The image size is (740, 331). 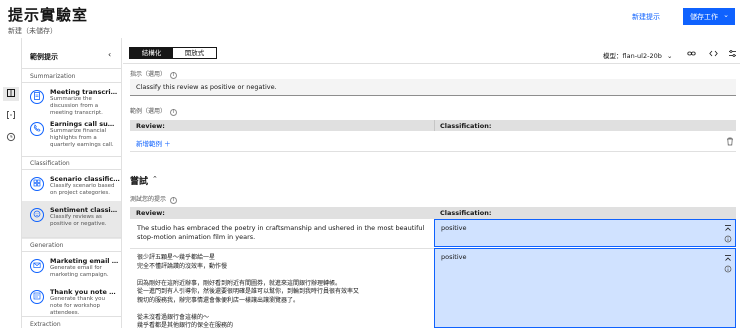 I want to click on note-icon, so click(x=37, y=297).